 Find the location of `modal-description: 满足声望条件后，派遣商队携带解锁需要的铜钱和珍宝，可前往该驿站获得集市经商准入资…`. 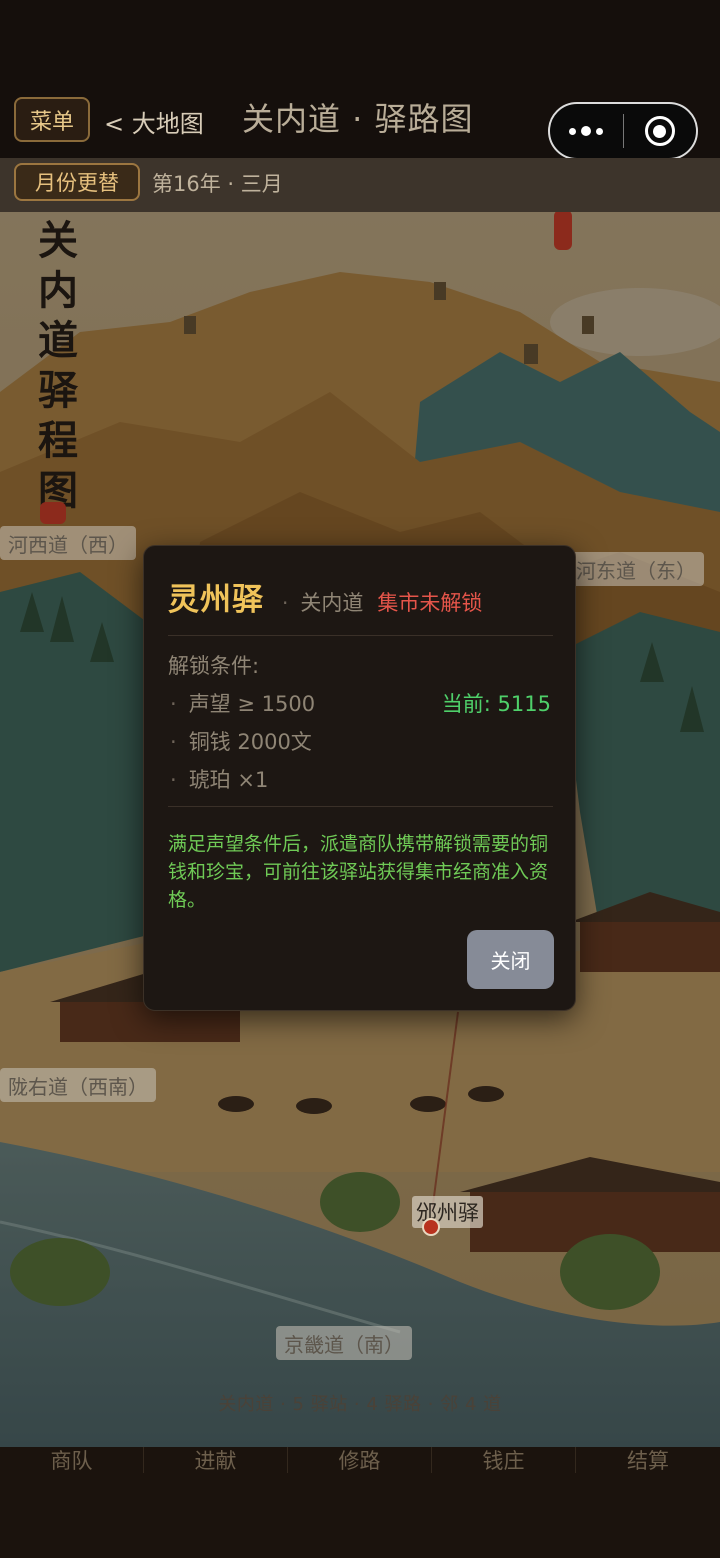

modal-description: 满足声望条件后，派遣商队携带解锁需要的铜钱和珍宝，可前往该驿站获得集市经商准入资… is located at coordinates (358, 872).